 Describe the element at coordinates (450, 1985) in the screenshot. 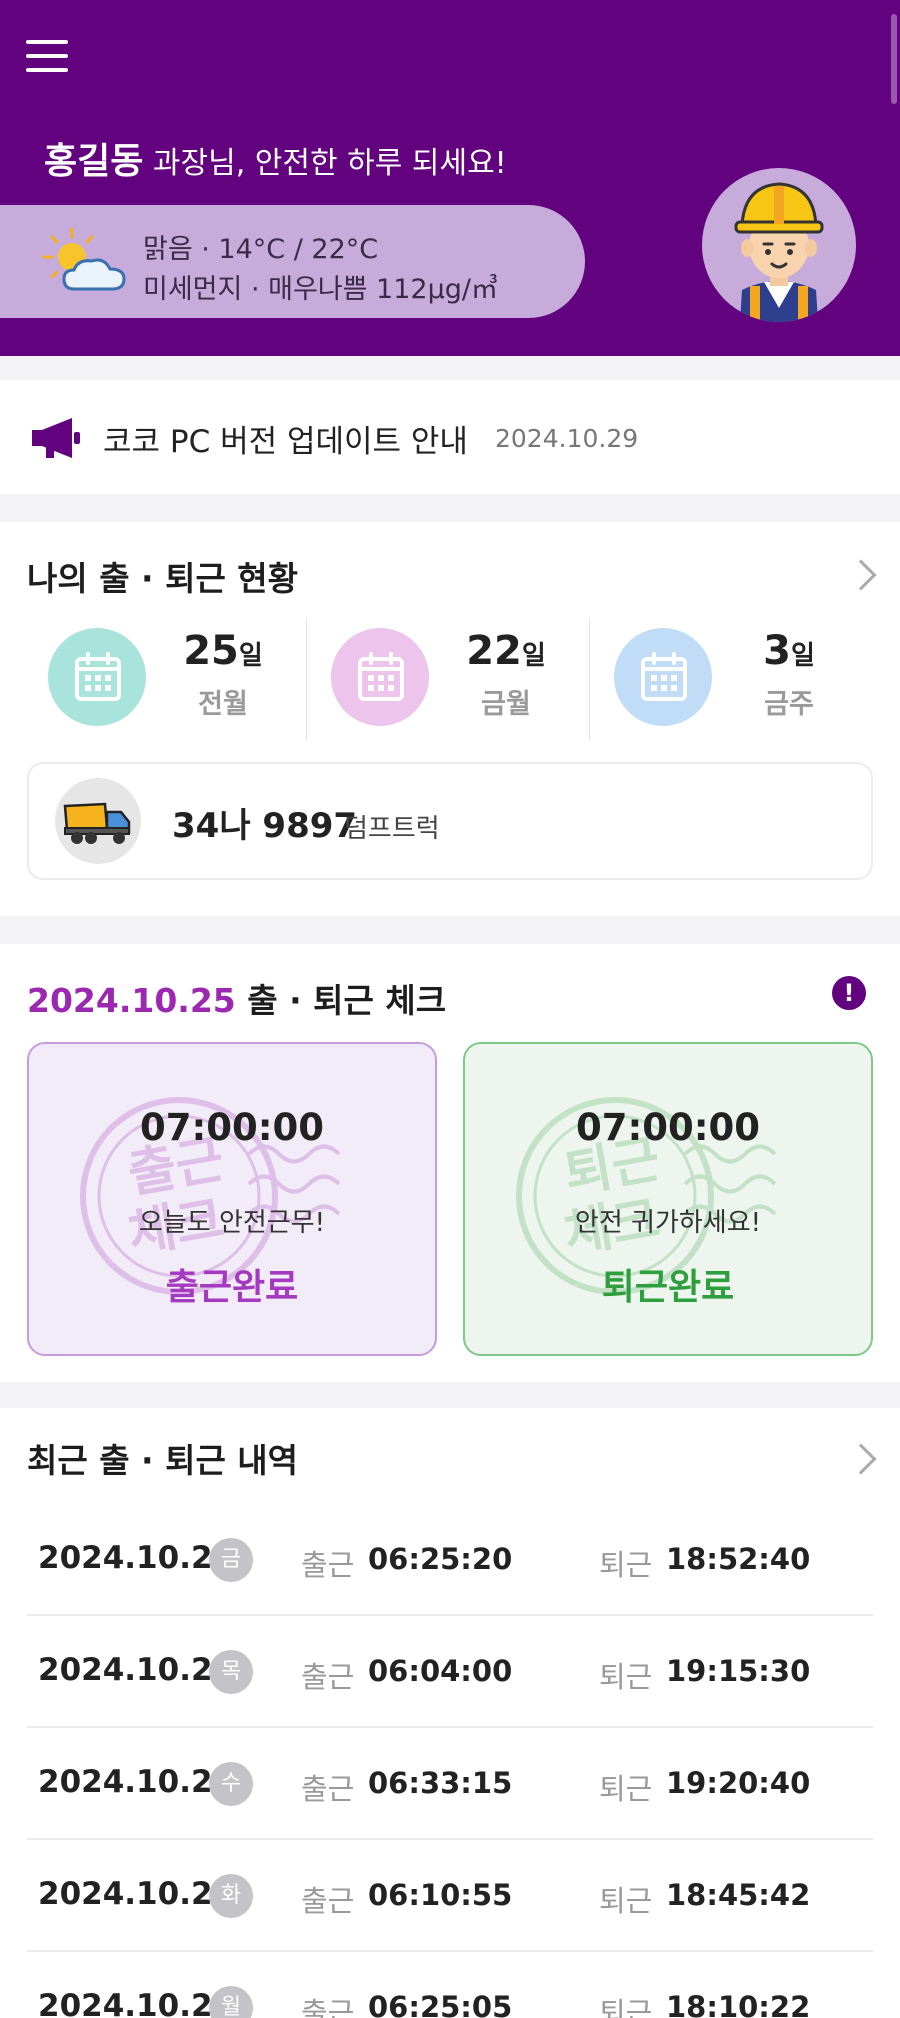

I see `history-row: 2024.10.21 월 출근 06:25:05 퇴근 18:10:22` at that location.